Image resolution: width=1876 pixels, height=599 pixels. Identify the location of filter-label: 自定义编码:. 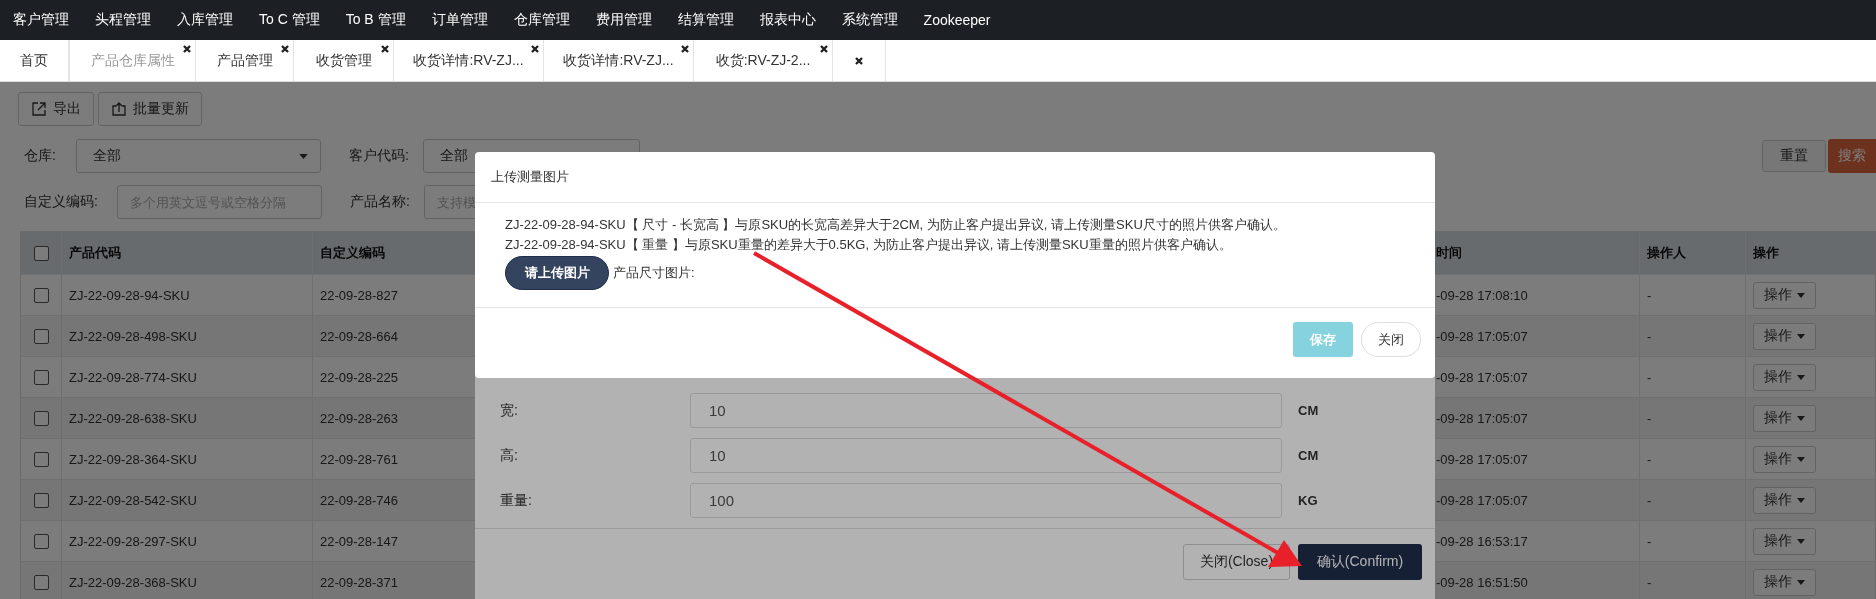
(61, 202).